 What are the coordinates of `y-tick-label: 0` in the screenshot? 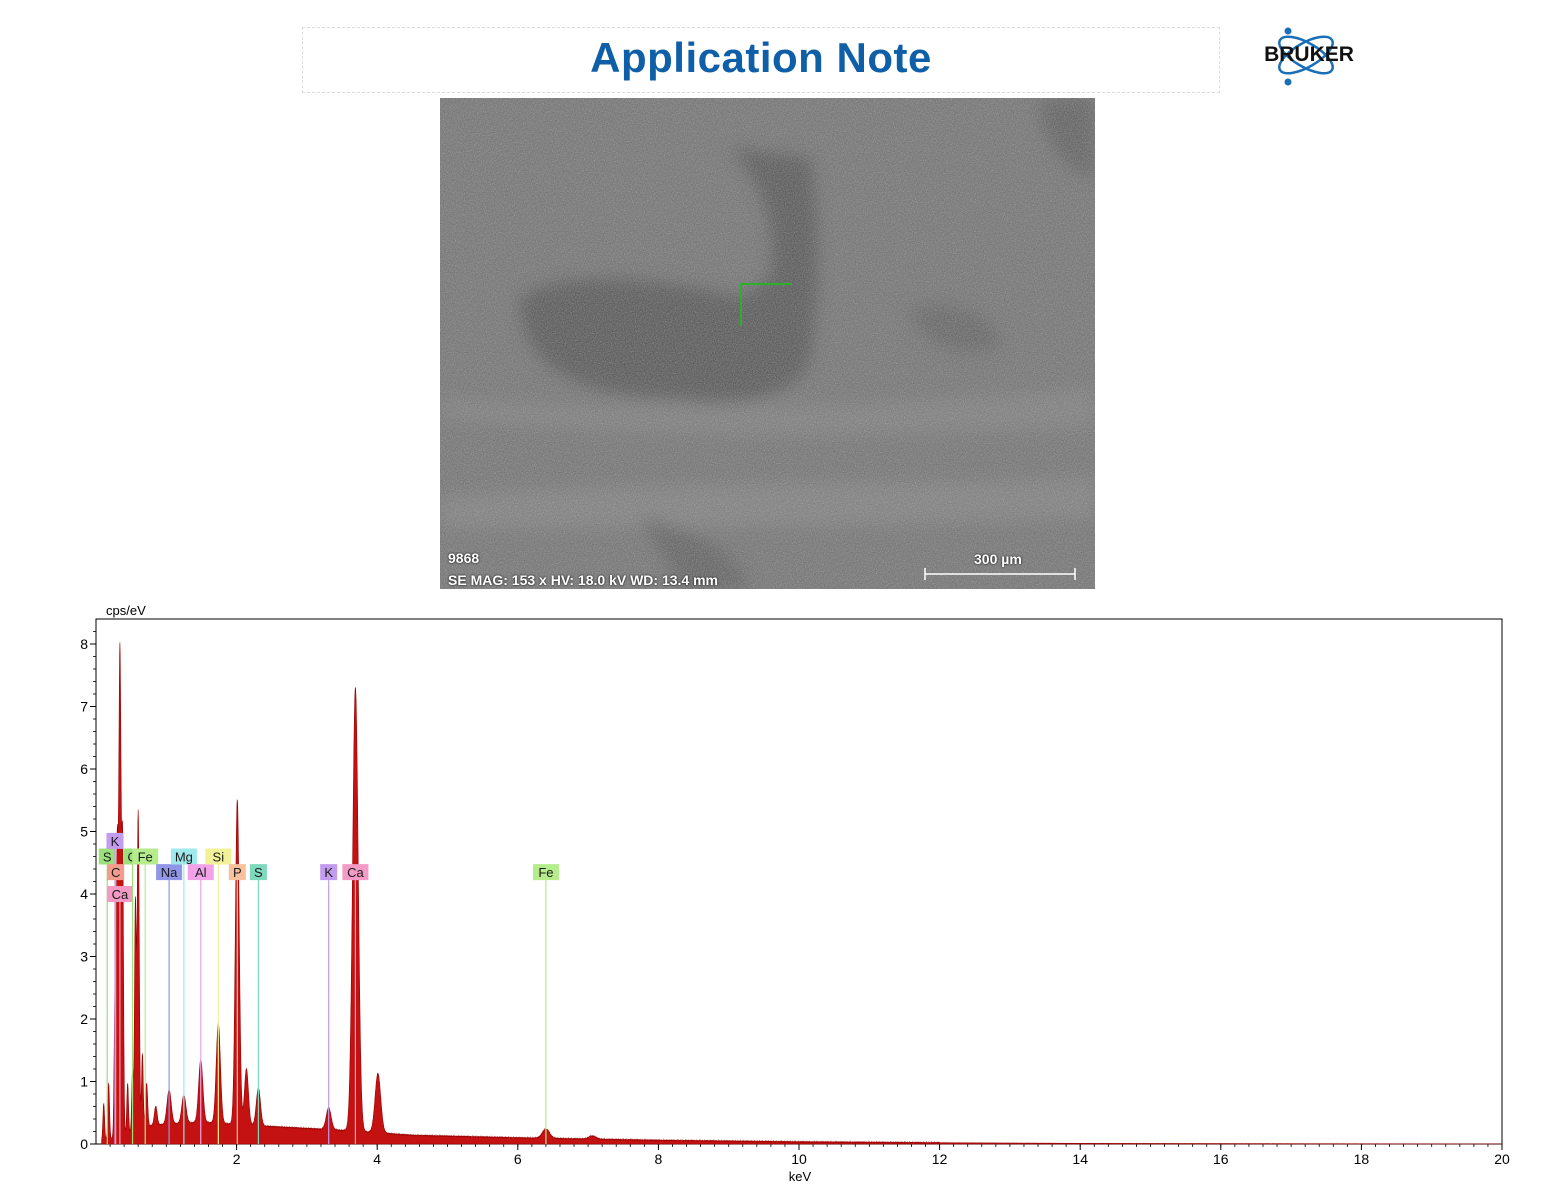 It's located at (84, 1144).